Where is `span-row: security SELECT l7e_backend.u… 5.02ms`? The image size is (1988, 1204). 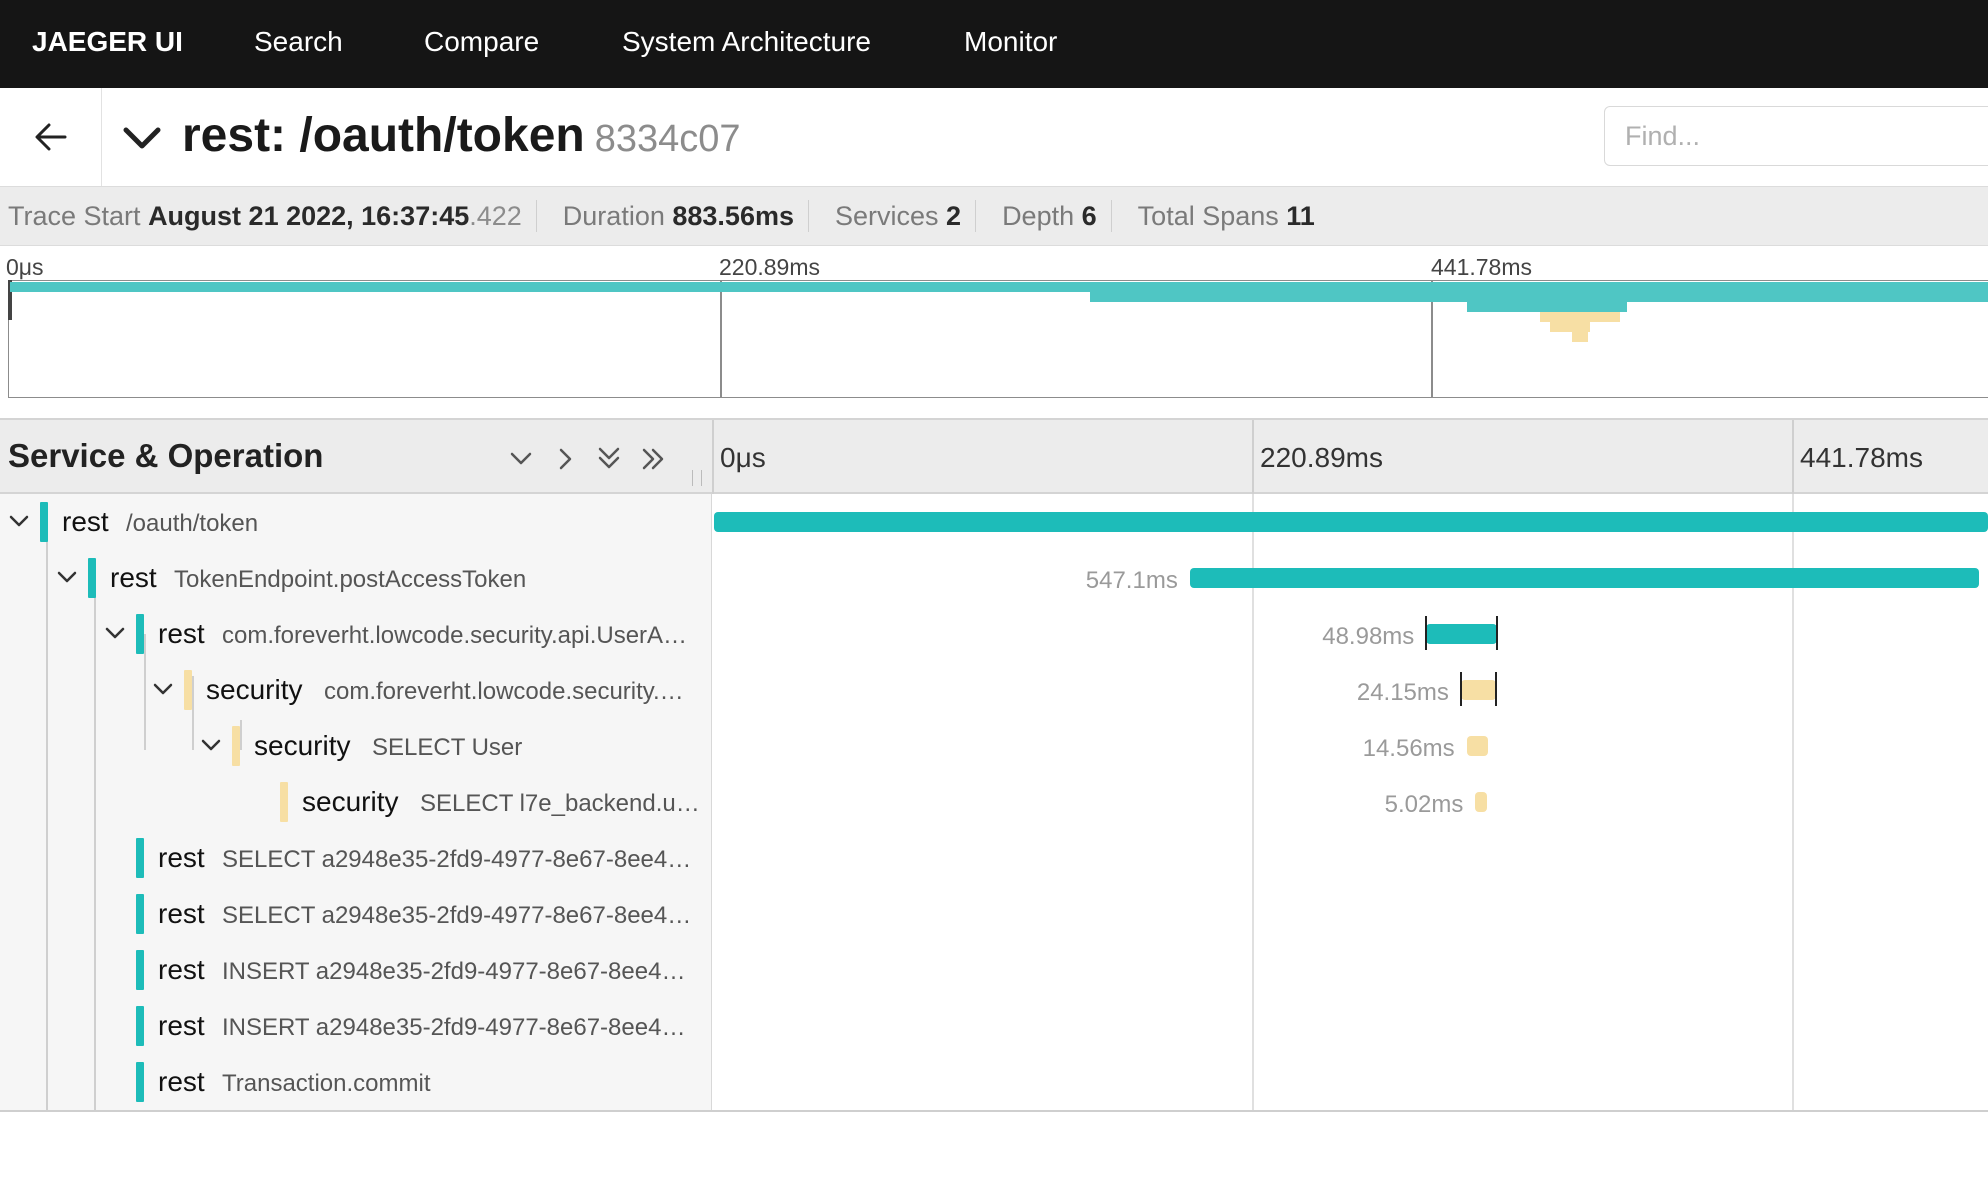 span-row: security SELECT l7e_backend.u… 5.02ms is located at coordinates (994, 802).